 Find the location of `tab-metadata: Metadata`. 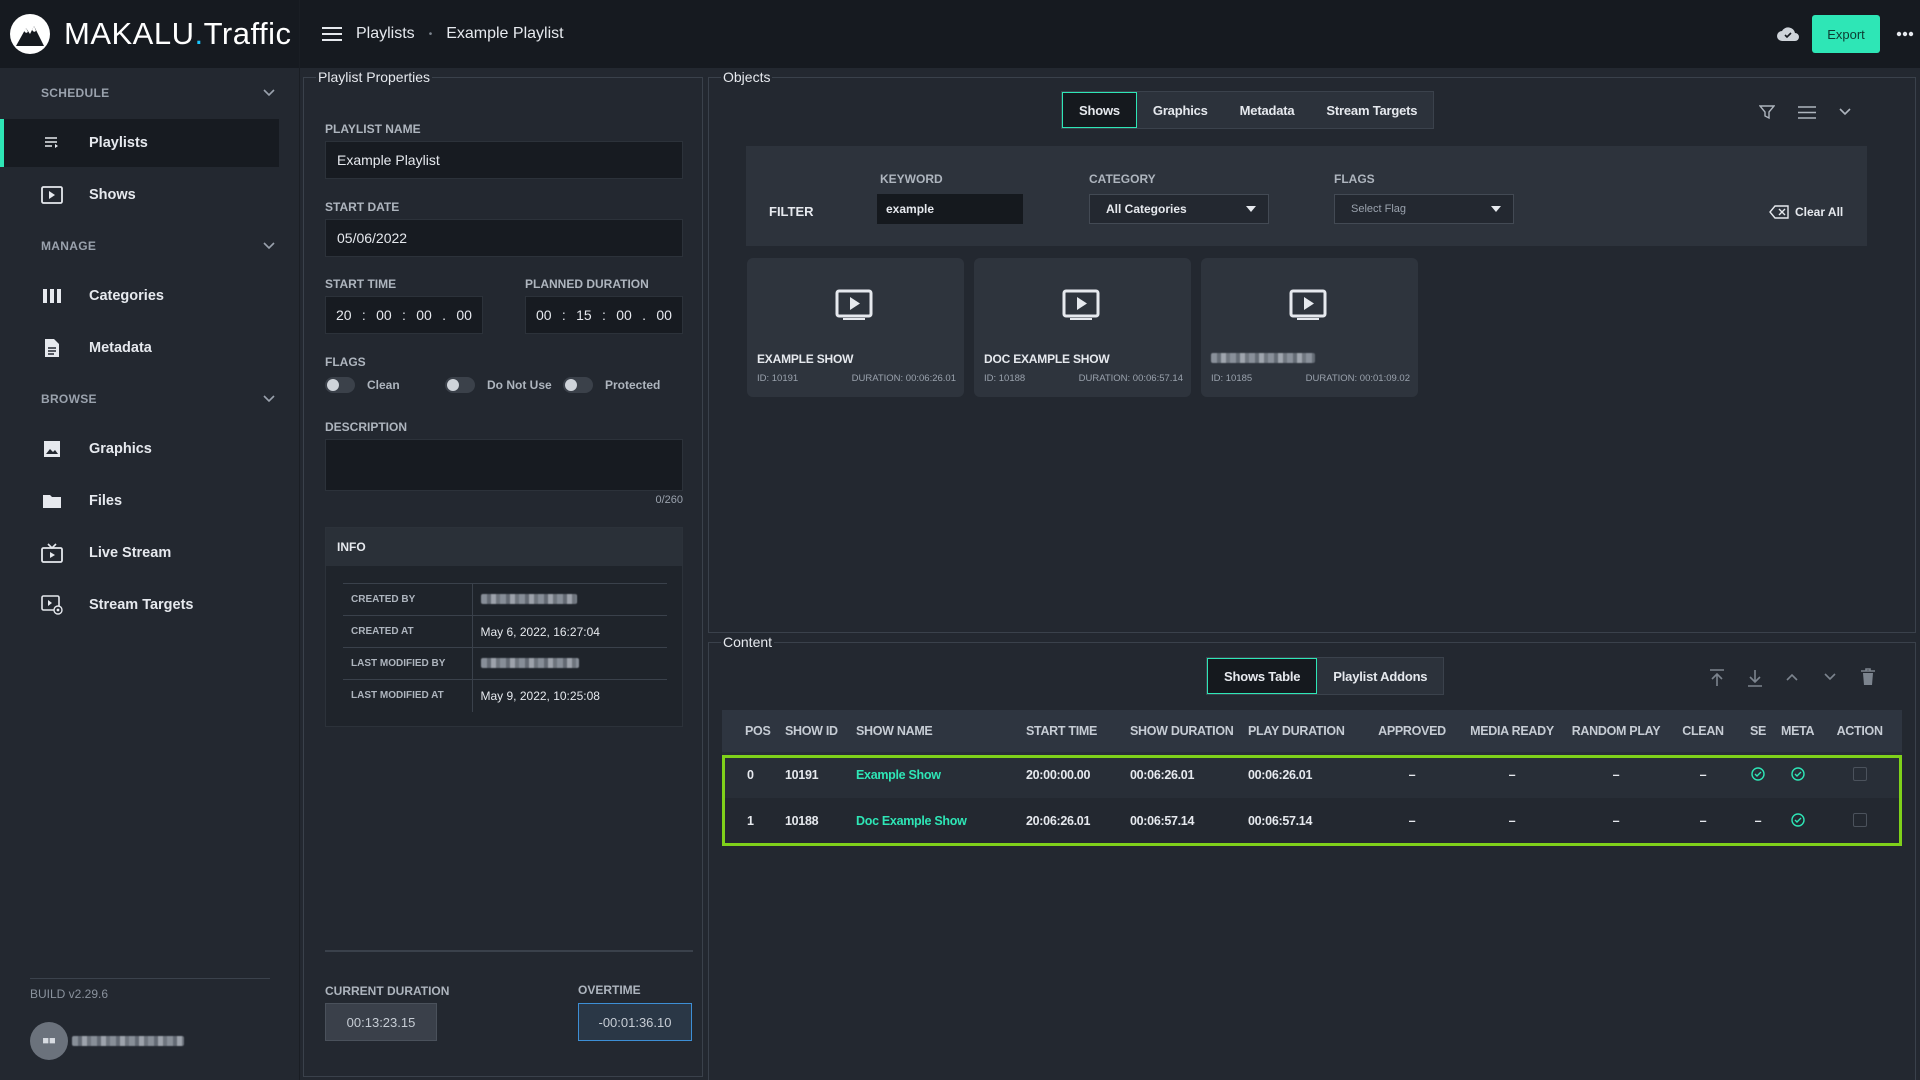

tab-metadata: Metadata is located at coordinates (1267, 110).